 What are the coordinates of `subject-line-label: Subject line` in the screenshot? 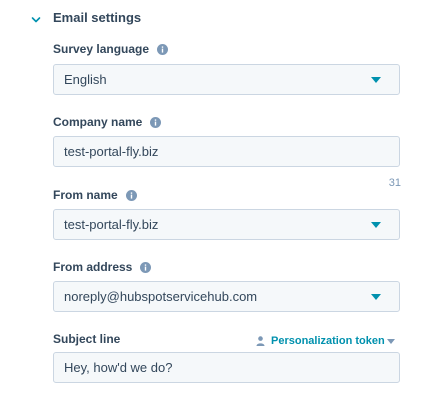 It's located at (87, 339).